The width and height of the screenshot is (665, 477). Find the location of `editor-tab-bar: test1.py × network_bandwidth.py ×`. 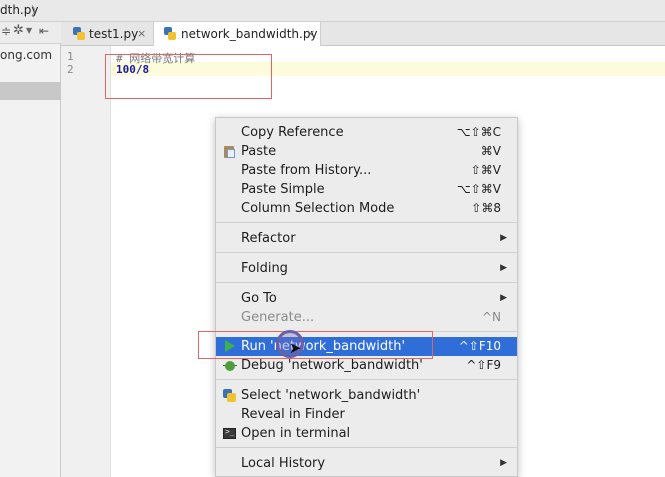

editor-tab-bar: test1.py × network_bandwidth.py × is located at coordinates (363, 34).